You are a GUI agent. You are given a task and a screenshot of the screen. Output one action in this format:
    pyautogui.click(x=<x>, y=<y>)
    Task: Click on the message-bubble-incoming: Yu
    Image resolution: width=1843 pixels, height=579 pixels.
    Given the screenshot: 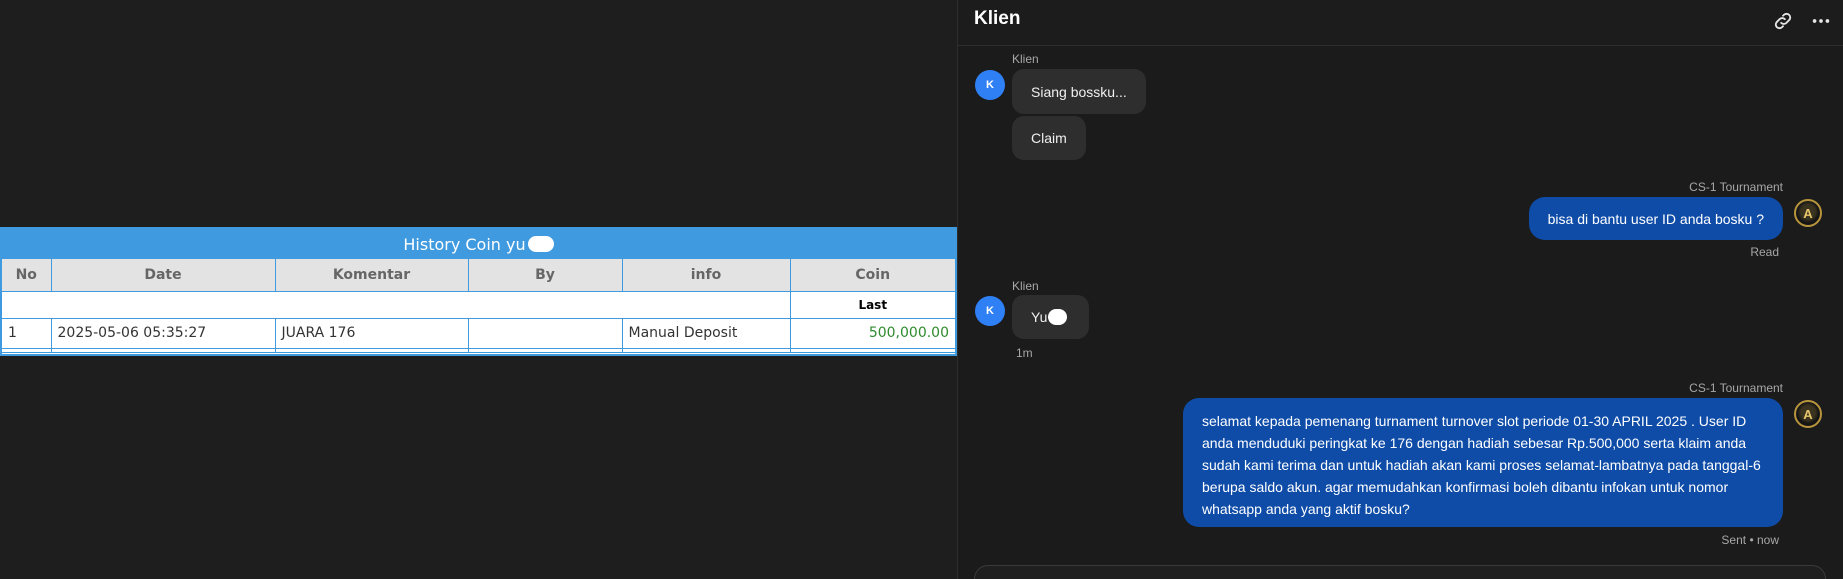 What is the action you would take?
    pyautogui.click(x=1050, y=317)
    